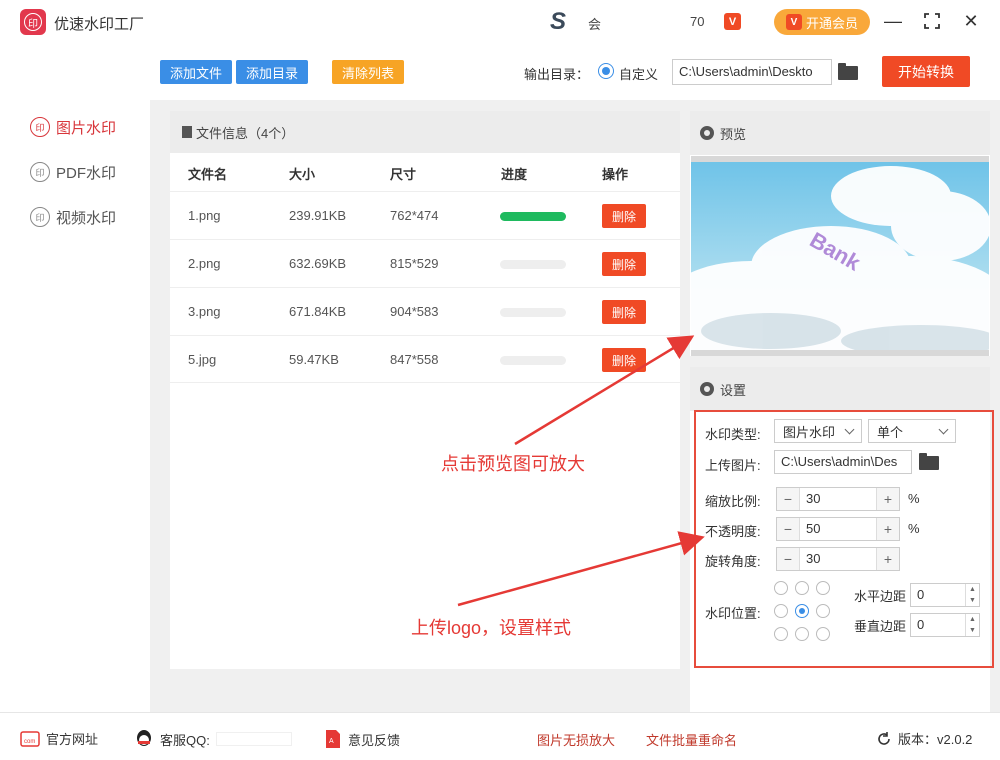 The width and height of the screenshot is (1000, 760). What do you see at coordinates (884, 738) in the screenshot?
I see `refresh-icon` at bounding box center [884, 738].